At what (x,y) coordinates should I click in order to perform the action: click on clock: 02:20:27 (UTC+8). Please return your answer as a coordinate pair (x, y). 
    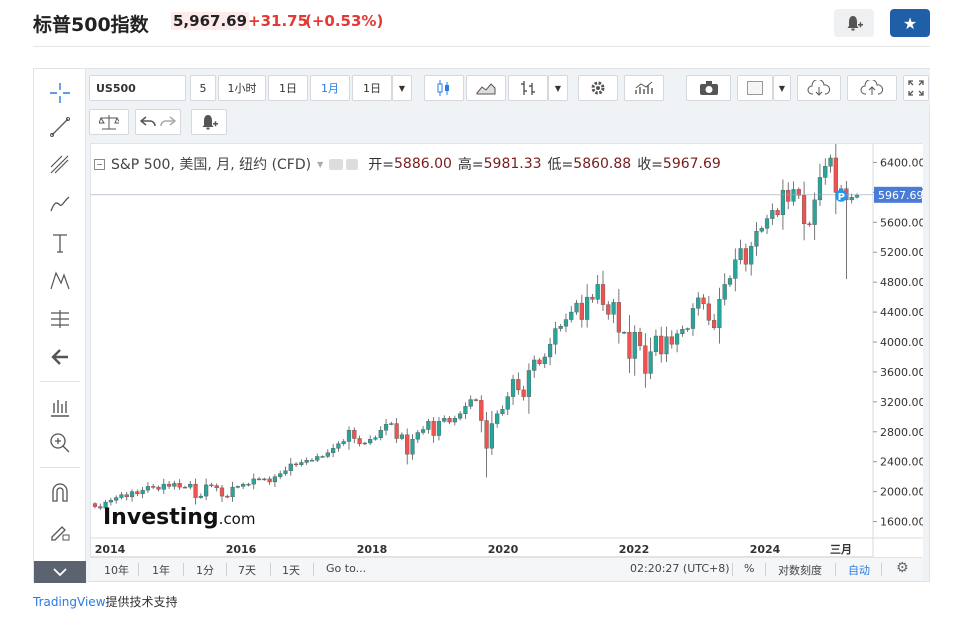
    Looking at the image, I should click on (680, 568).